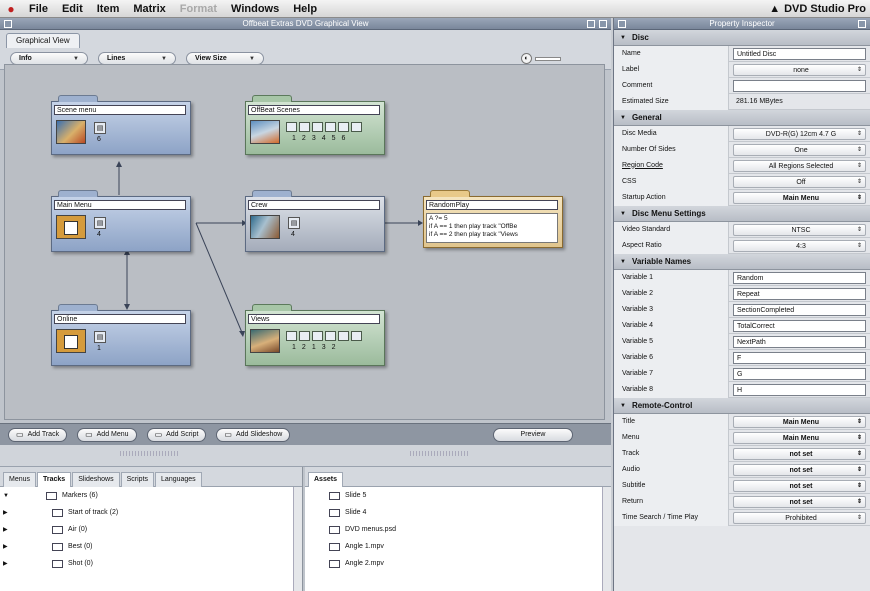  What do you see at coordinates (20, 479) in the screenshot?
I see `tab-menus: Menus` at bounding box center [20, 479].